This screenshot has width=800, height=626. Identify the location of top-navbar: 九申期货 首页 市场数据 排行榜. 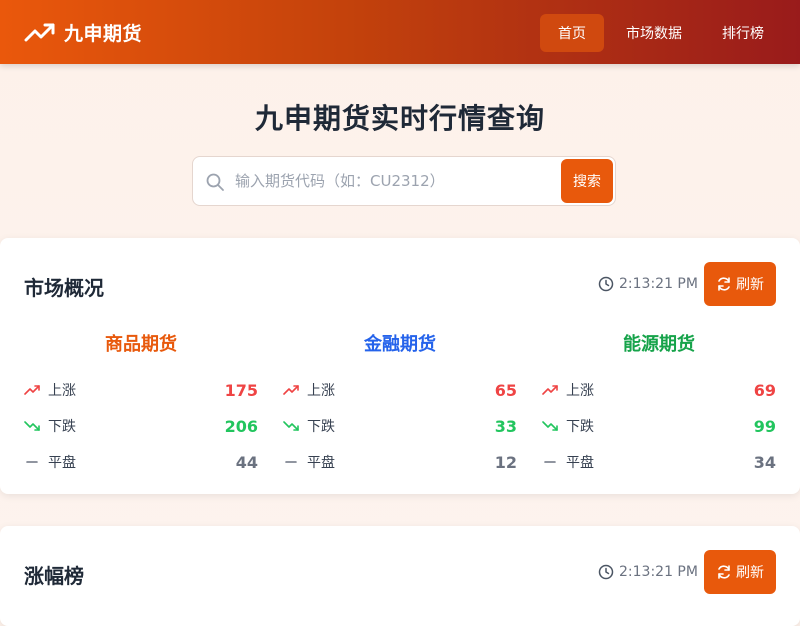
(400, 32).